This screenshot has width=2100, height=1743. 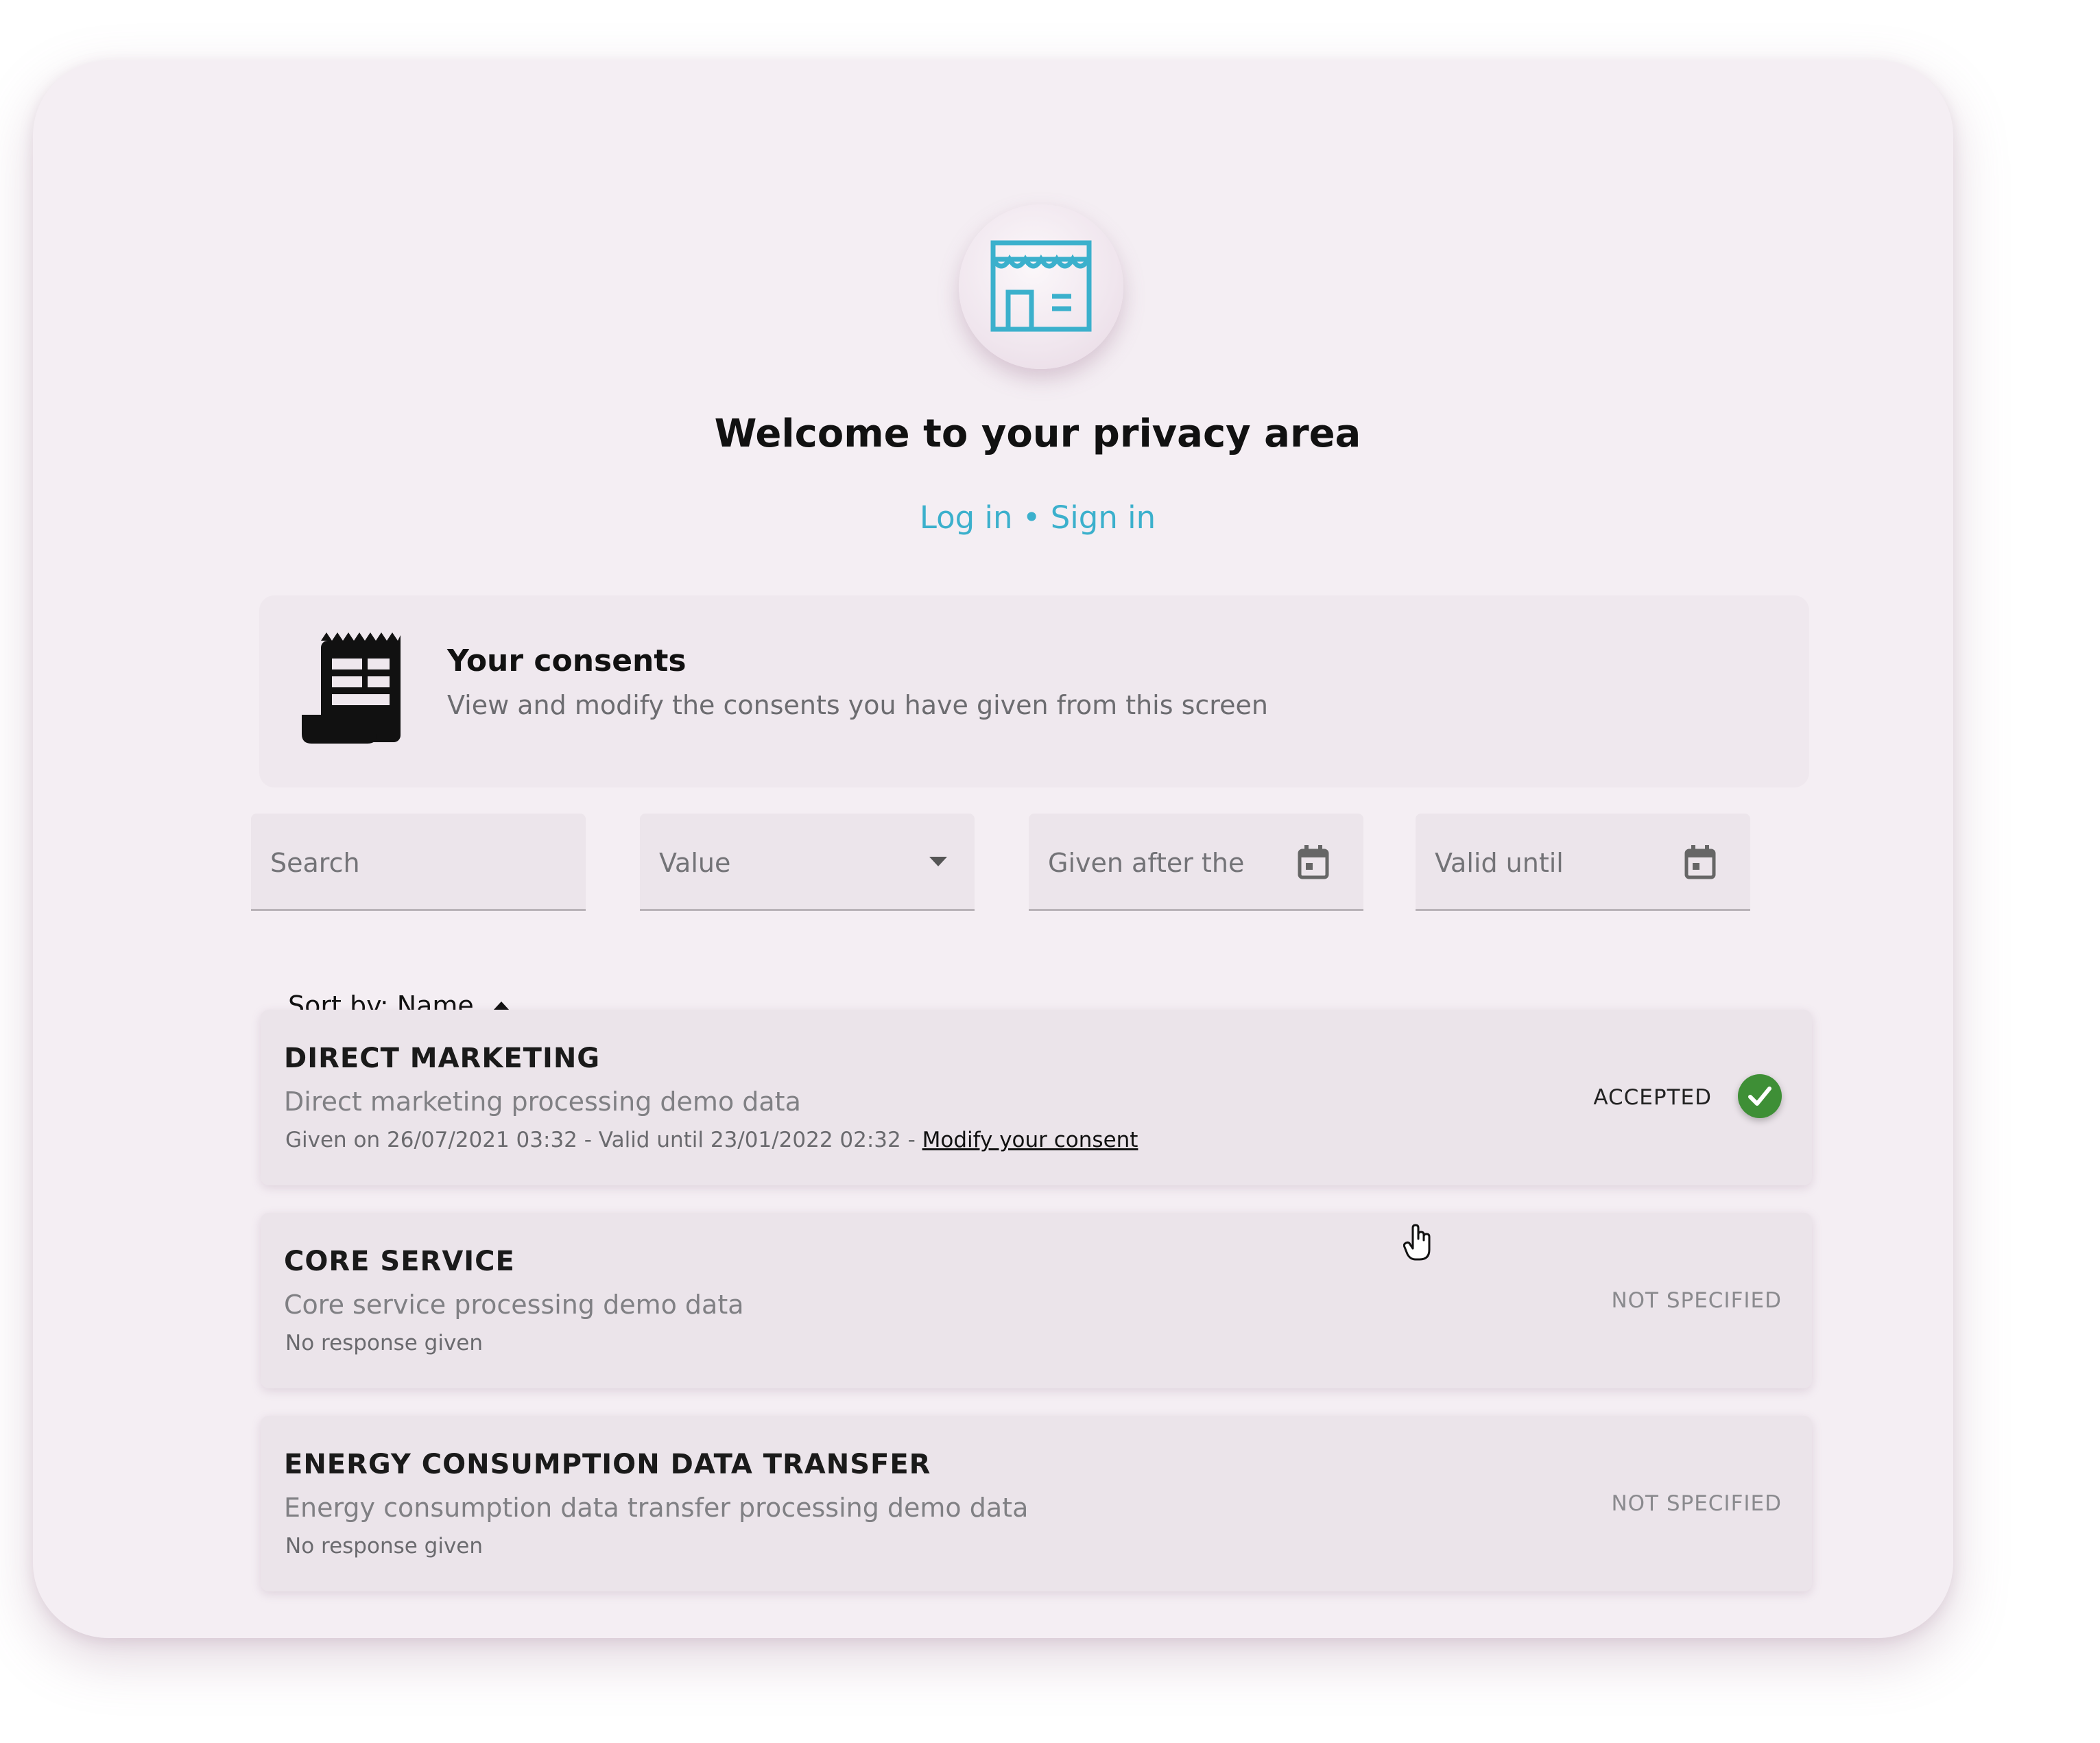 I want to click on login-link: Log in, so click(x=966, y=517).